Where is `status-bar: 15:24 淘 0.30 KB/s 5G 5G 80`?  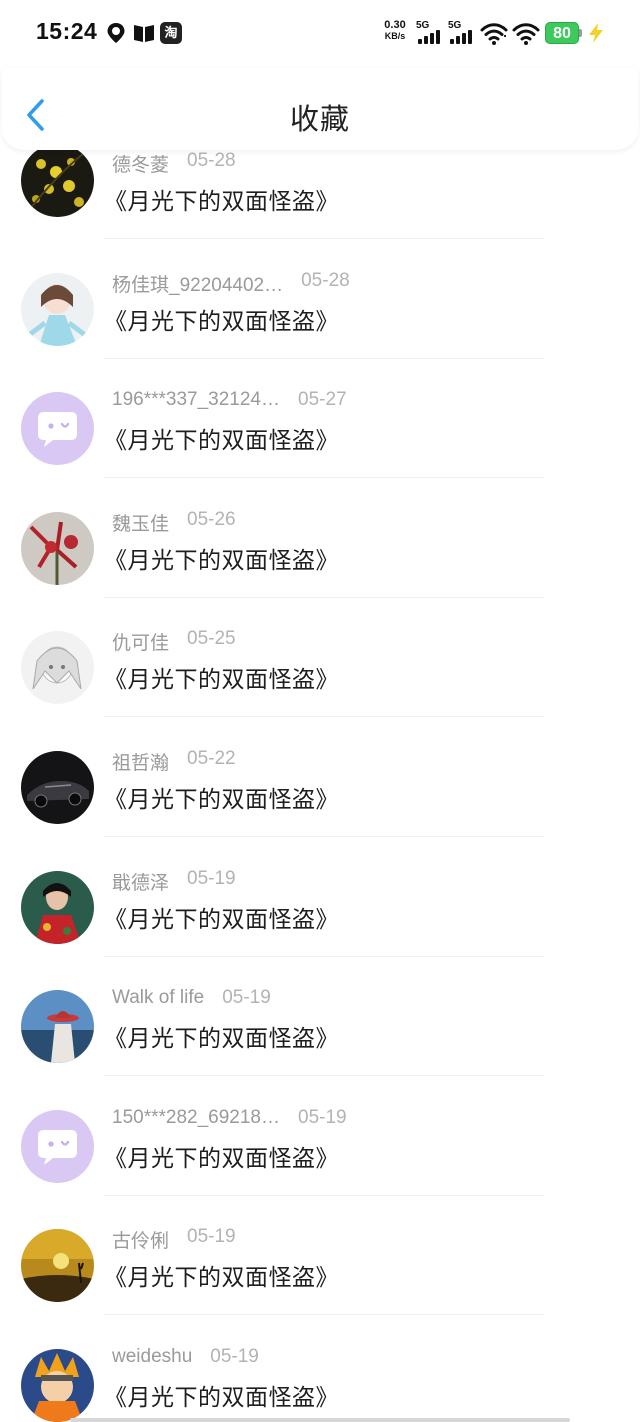
status-bar: 15:24 淘 0.30 KB/s 5G 5G 80 is located at coordinates (320, 34).